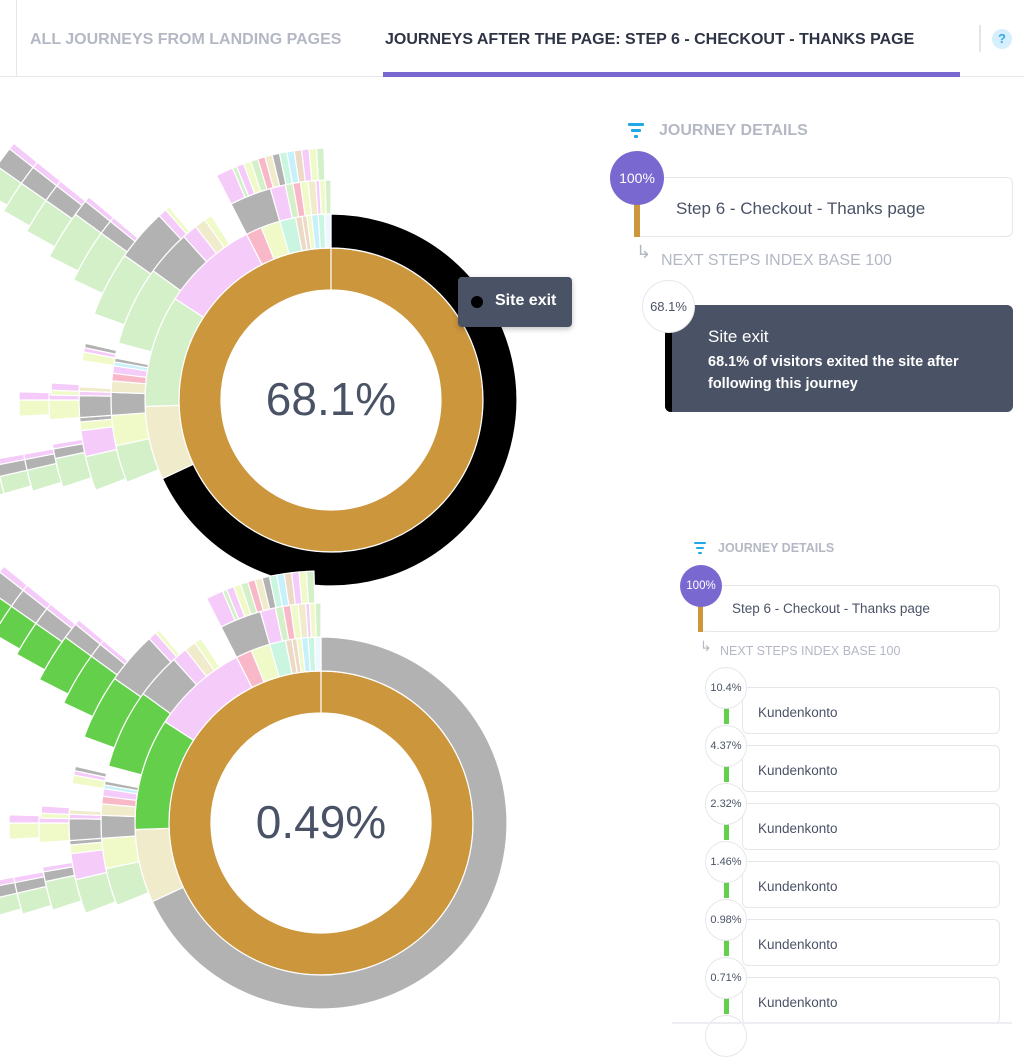 The height and width of the screenshot is (1057, 1024). What do you see at coordinates (980, 38) in the screenshot?
I see `tab-divider` at bounding box center [980, 38].